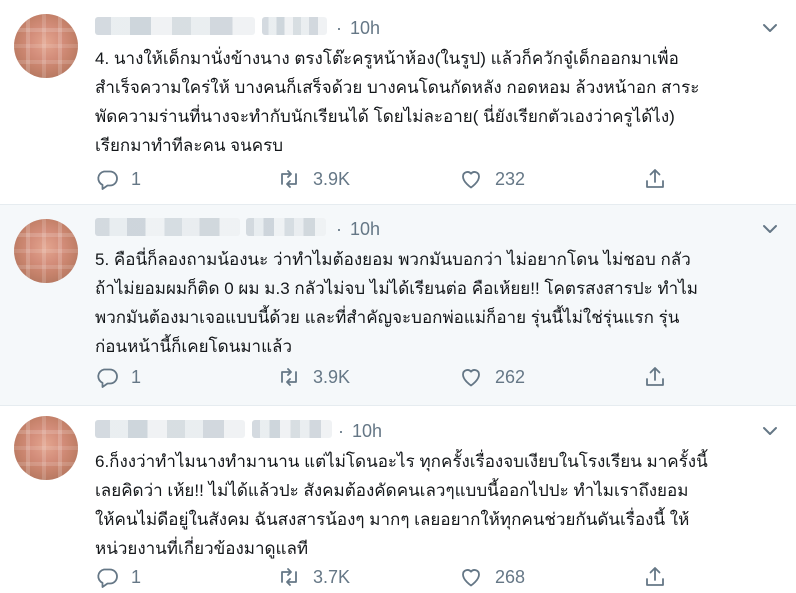 This screenshot has height=593, width=796. What do you see at coordinates (332, 576) in the screenshot?
I see `retweet-count: 3.7K` at bounding box center [332, 576].